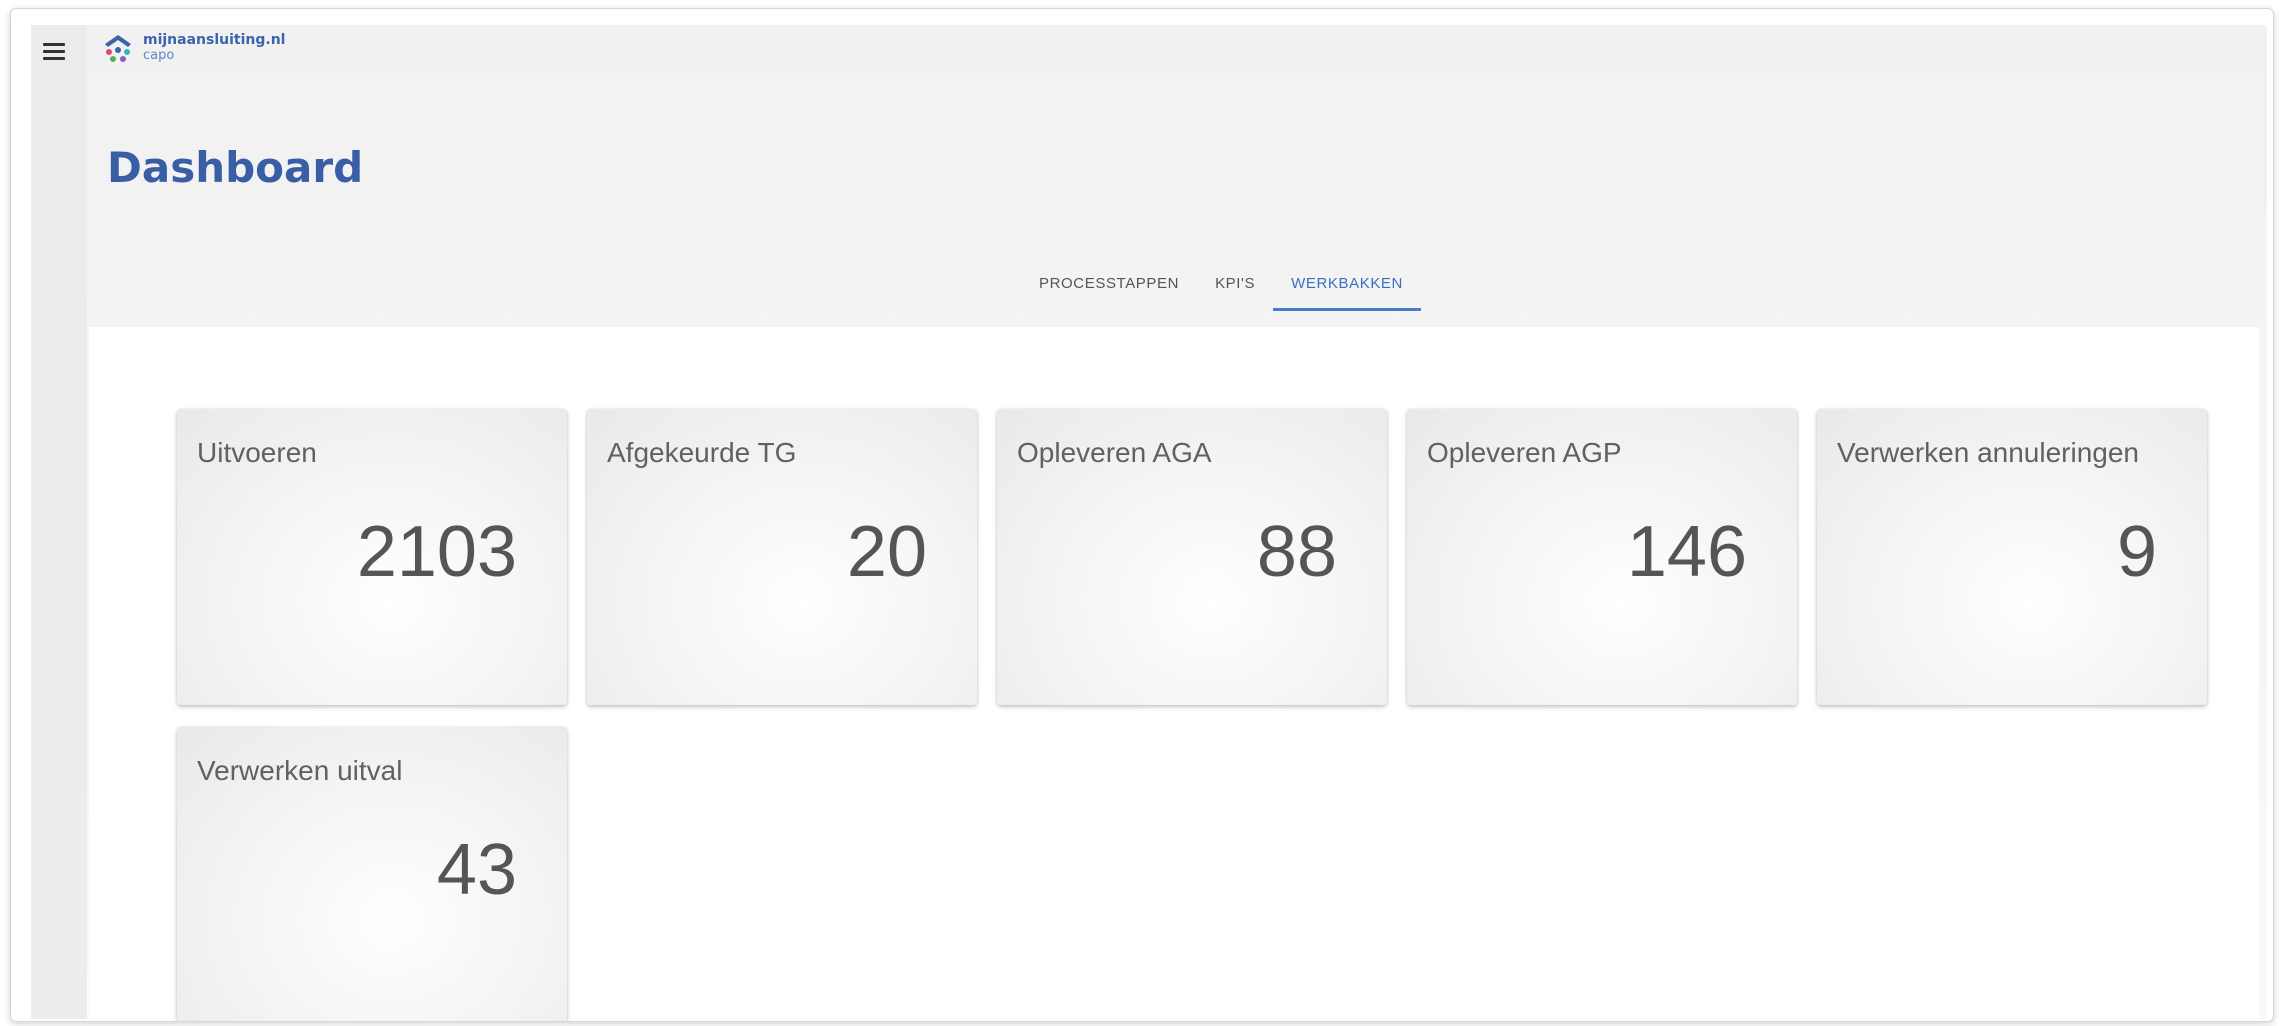 This screenshot has width=2283, height=1026. What do you see at coordinates (476, 870) in the screenshot?
I see `card-count: 43` at bounding box center [476, 870].